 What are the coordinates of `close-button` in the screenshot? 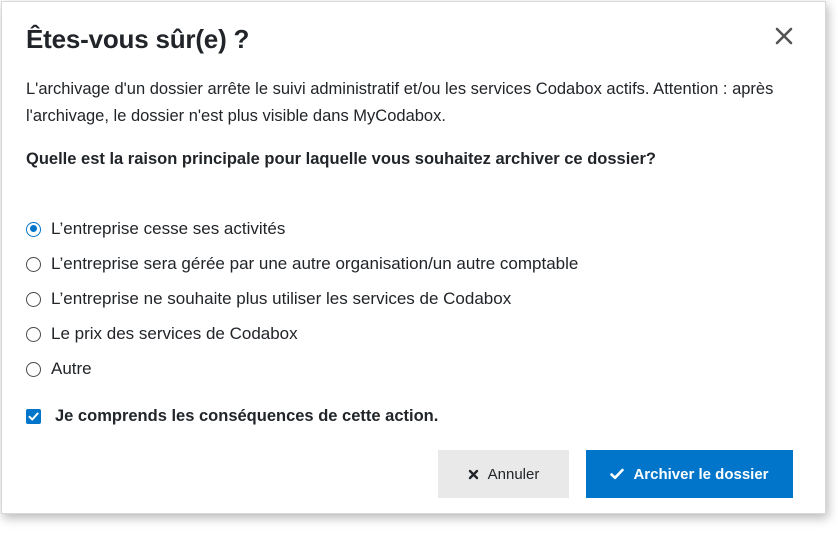 It's located at (784, 36).